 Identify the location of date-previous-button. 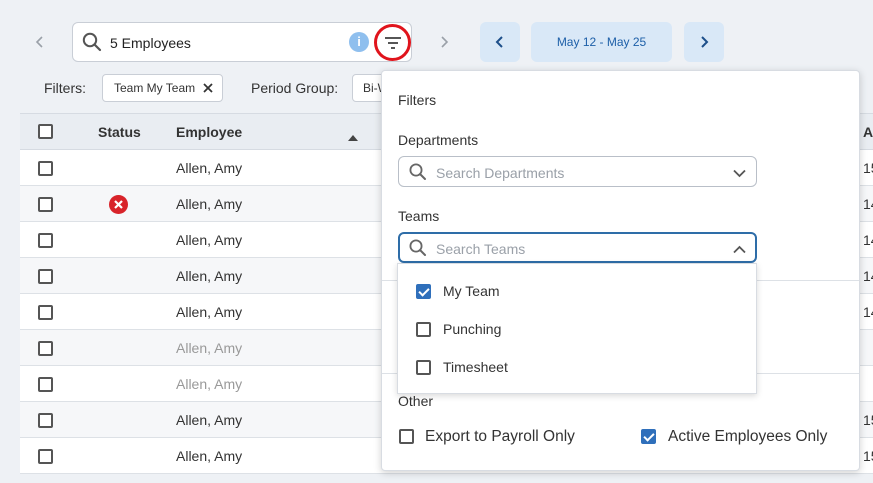
(500, 42).